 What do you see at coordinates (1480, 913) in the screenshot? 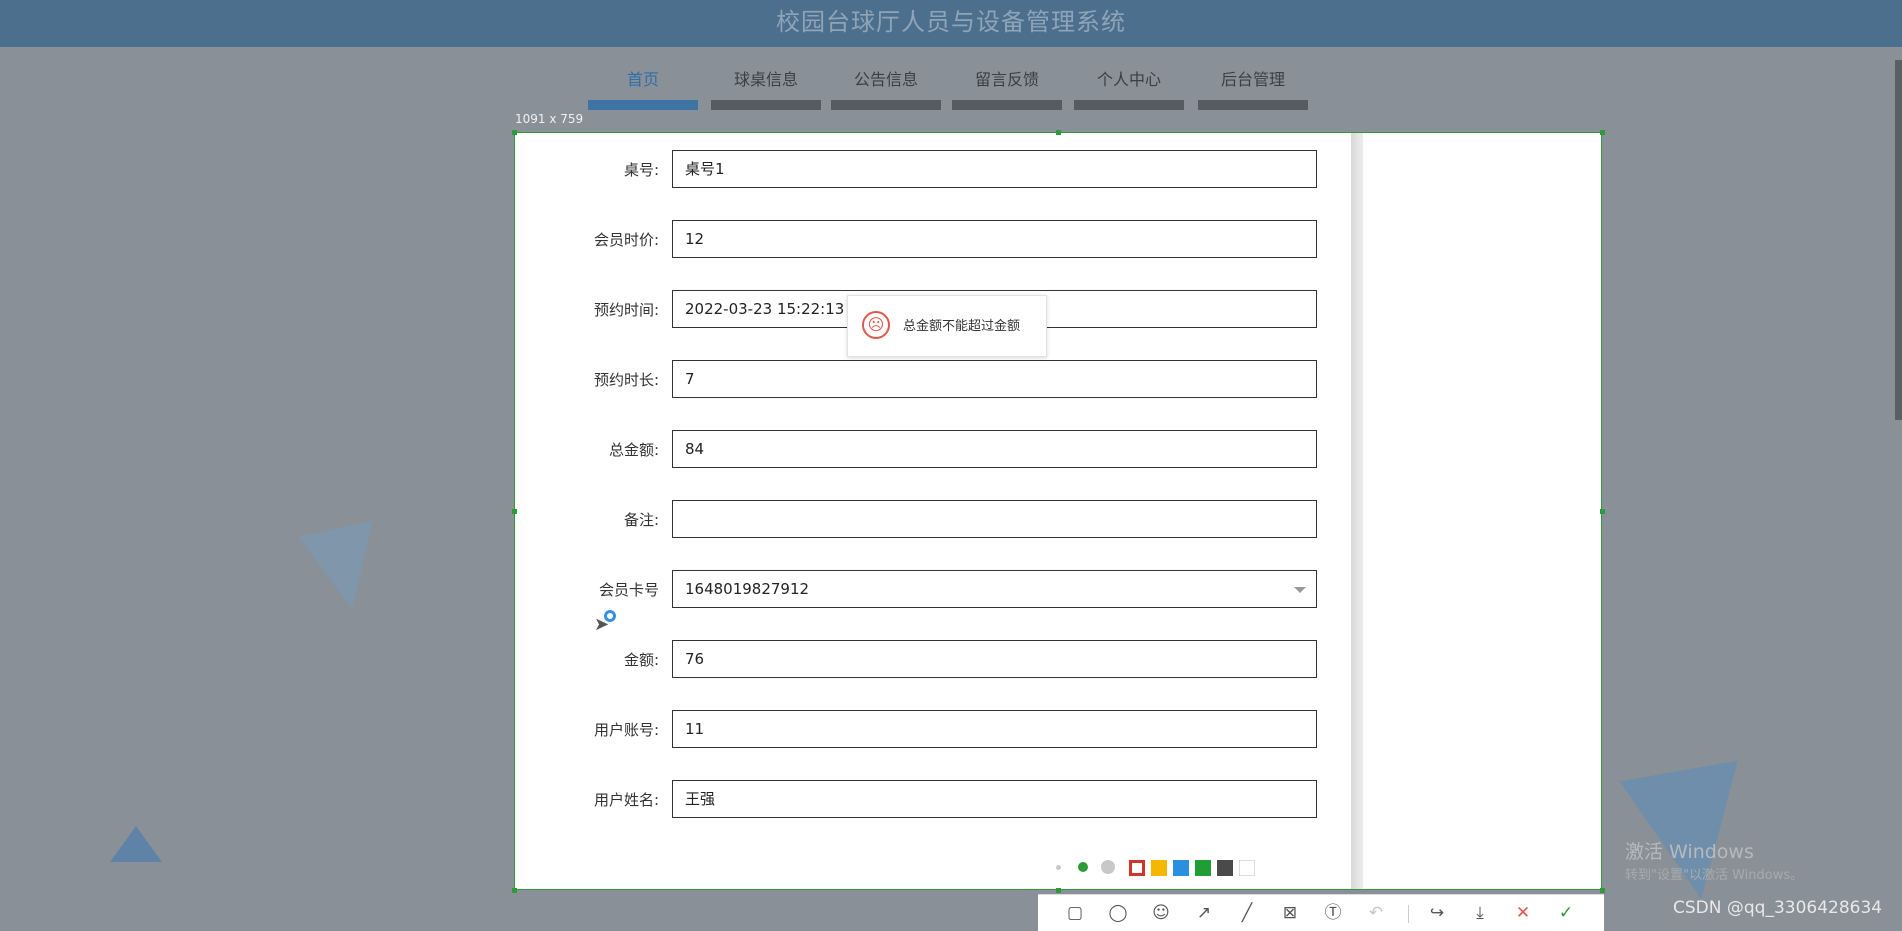
I see `download-icon: ⤓` at bounding box center [1480, 913].